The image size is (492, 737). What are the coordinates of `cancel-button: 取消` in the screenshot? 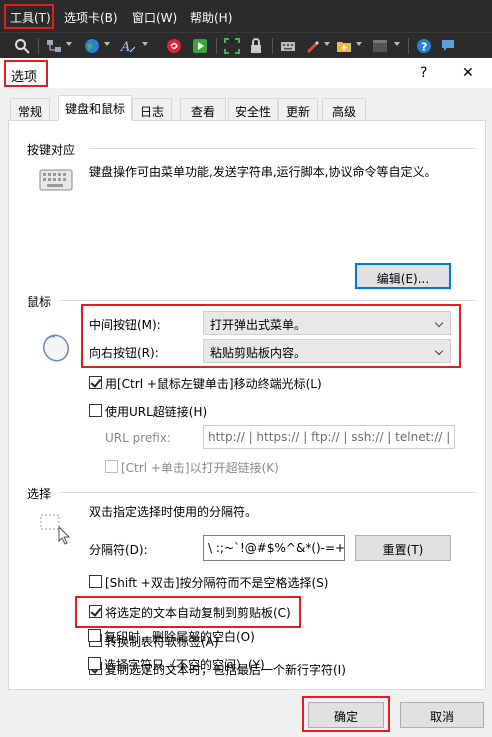 It's located at (442, 715).